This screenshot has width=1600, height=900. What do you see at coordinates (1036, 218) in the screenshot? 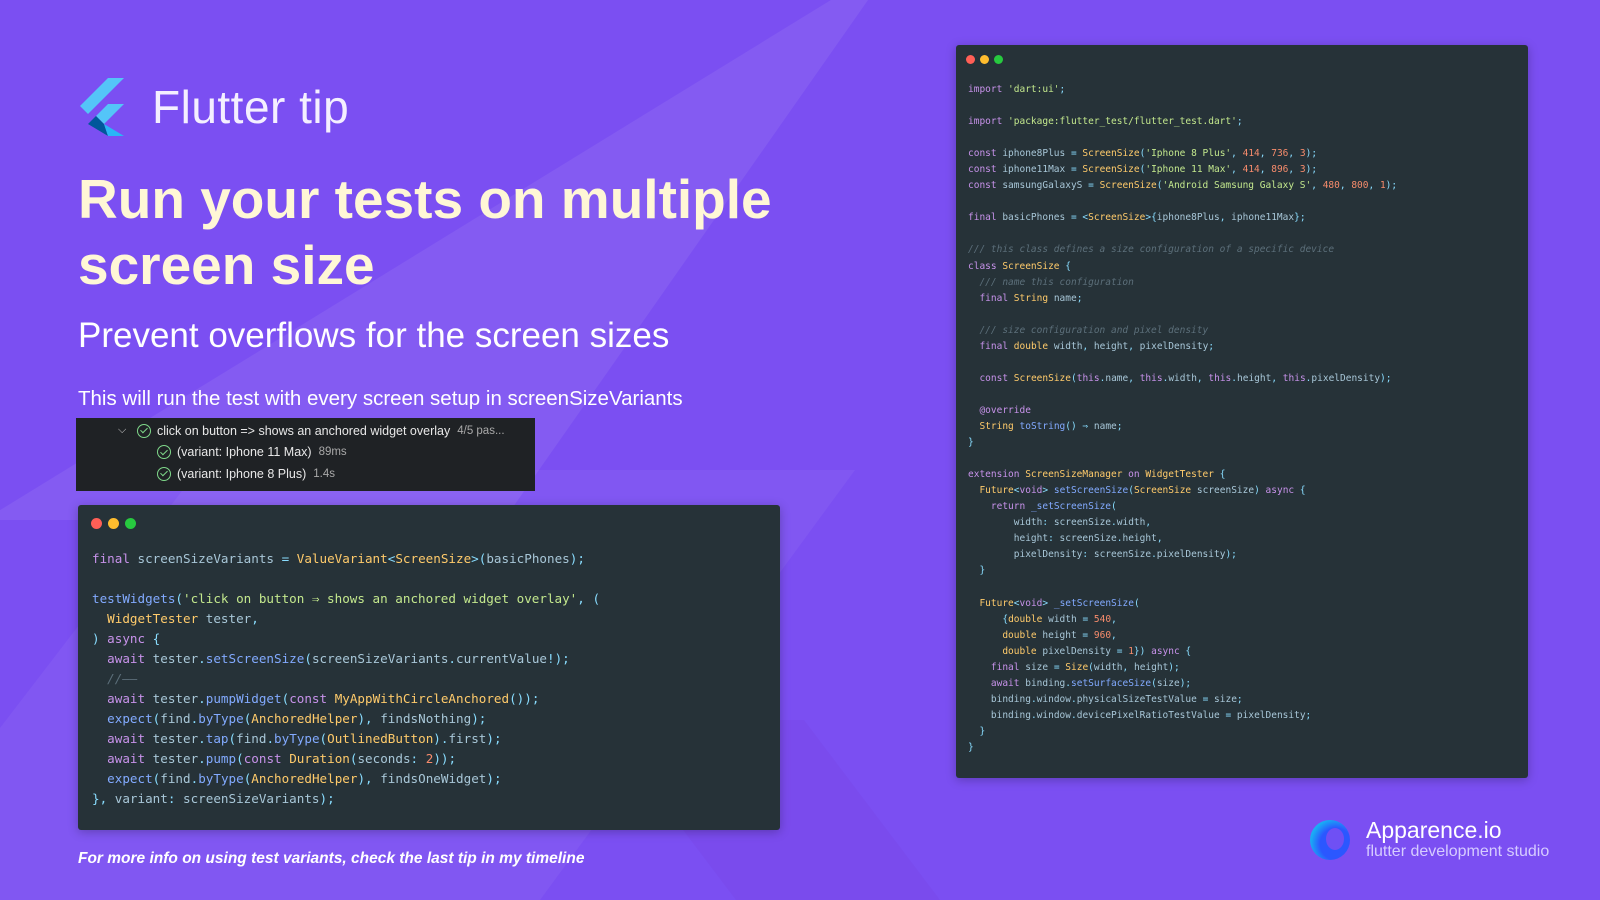
I see `code-token: basicPhones` at bounding box center [1036, 218].